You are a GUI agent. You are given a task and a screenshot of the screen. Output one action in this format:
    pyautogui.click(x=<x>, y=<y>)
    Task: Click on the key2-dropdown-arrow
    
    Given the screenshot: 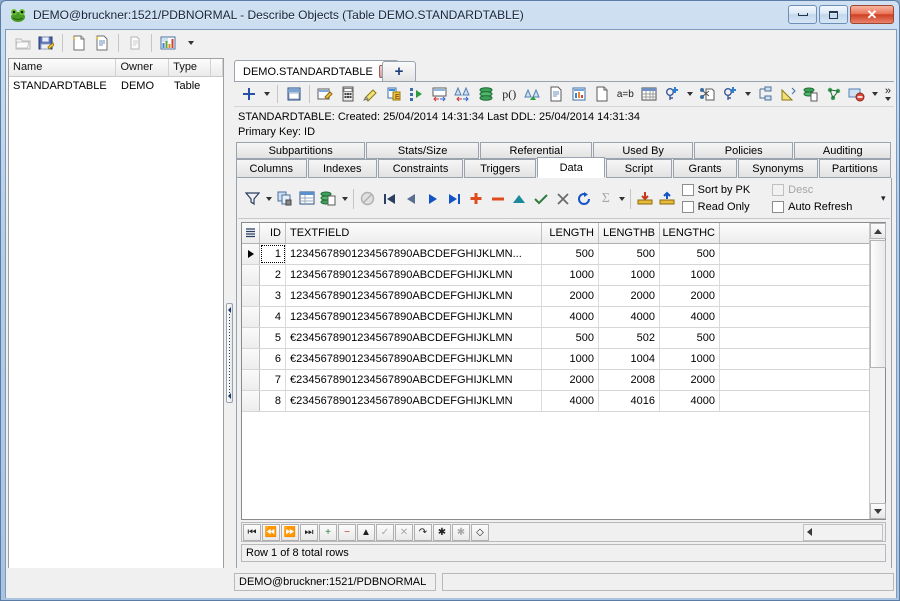 What is the action you would take?
    pyautogui.click(x=748, y=94)
    